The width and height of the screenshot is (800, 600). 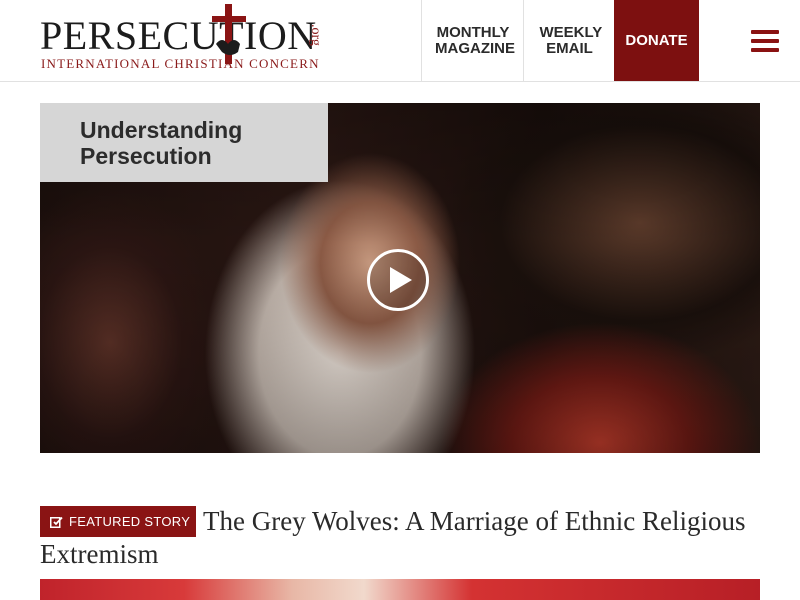 What do you see at coordinates (184, 142) in the screenshot?
I see `hero-label: Understanding Persecution` at bounding box center [184, 142].